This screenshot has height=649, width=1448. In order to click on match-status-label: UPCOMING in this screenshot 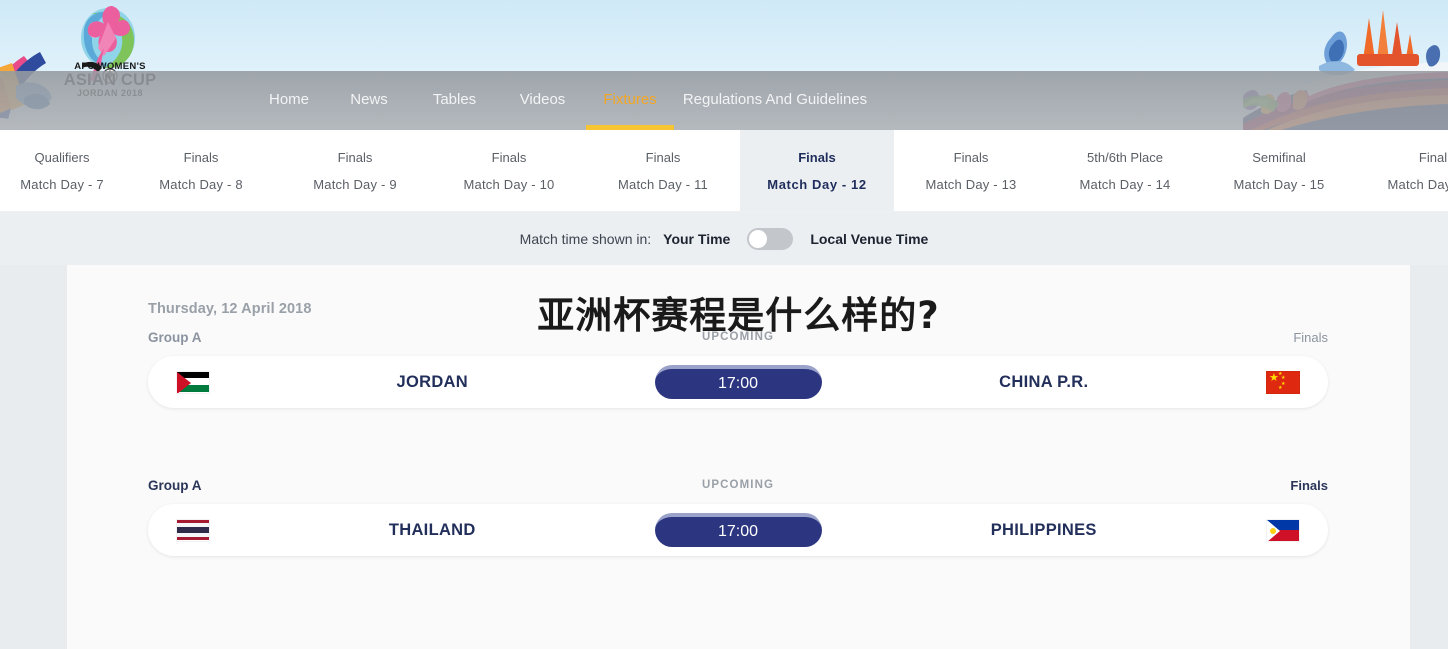, I will do `click(738, 485)`.